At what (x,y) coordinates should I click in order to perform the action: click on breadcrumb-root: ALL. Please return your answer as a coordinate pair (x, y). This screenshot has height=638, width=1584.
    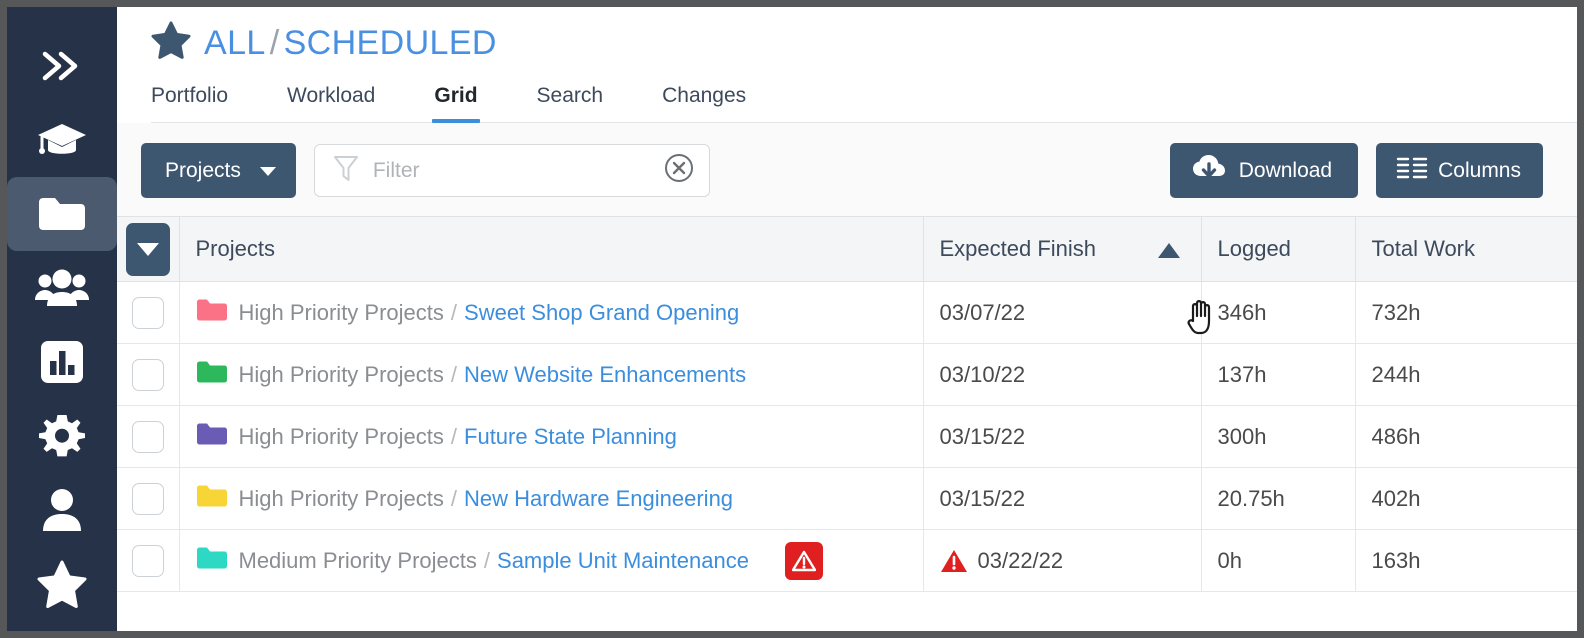
    Looking at the image, I should click on (235, 43).